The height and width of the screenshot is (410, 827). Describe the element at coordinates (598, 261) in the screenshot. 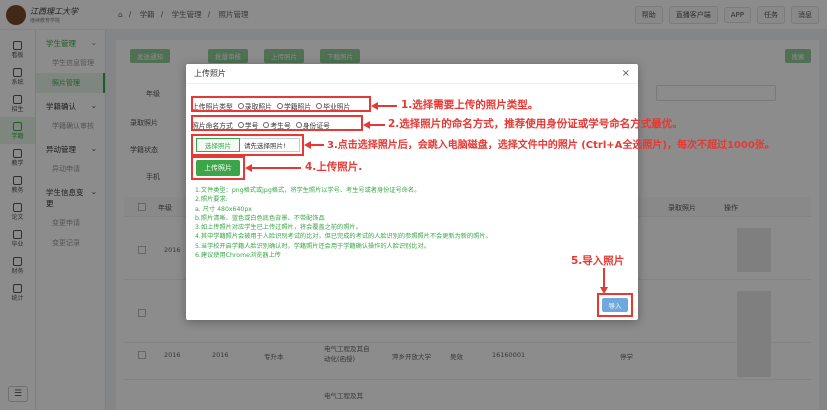

I see `annotation-5: 5.导入照片` at that location.